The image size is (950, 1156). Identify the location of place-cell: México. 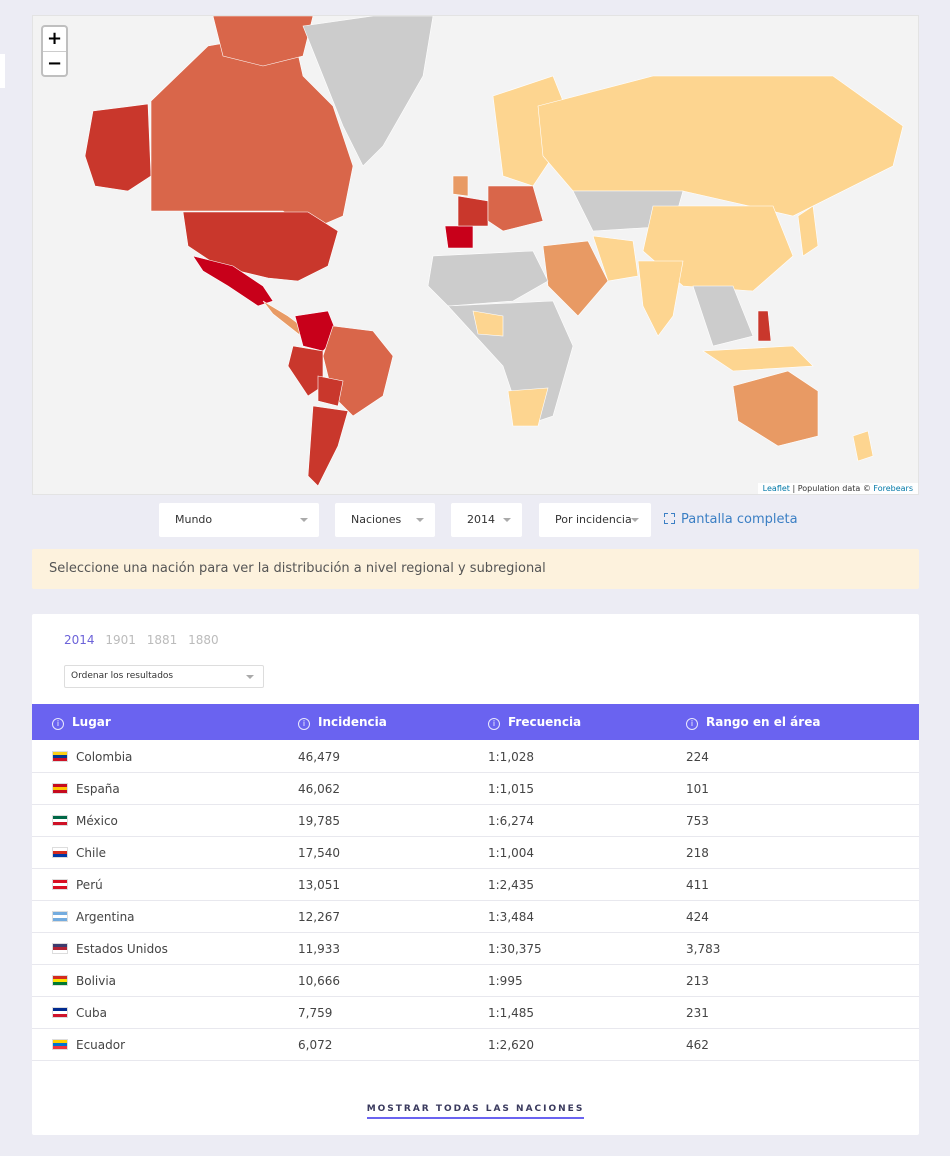
(97, 821).